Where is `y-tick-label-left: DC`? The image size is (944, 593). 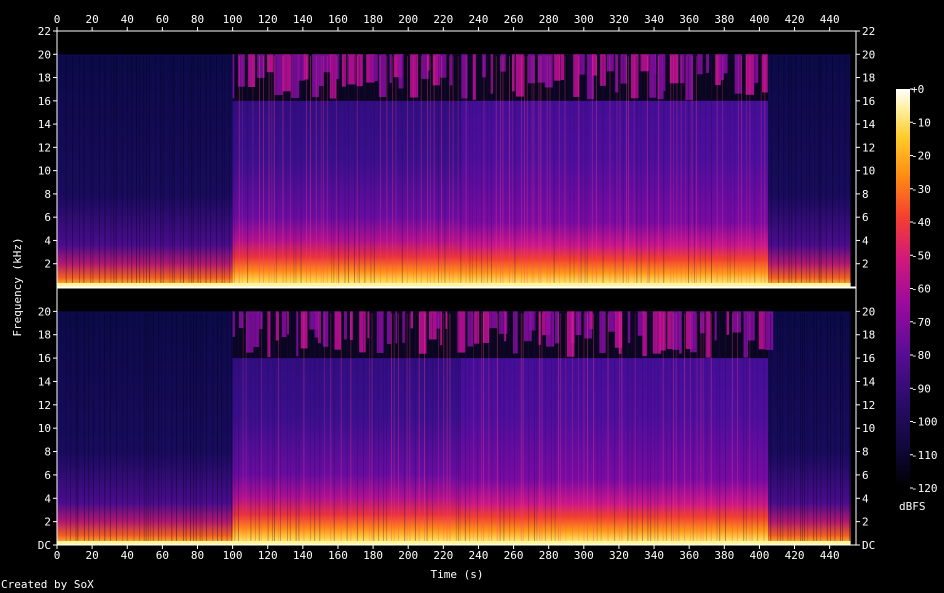
y-tick-label-left: DC is located at coordinates (44, 545).